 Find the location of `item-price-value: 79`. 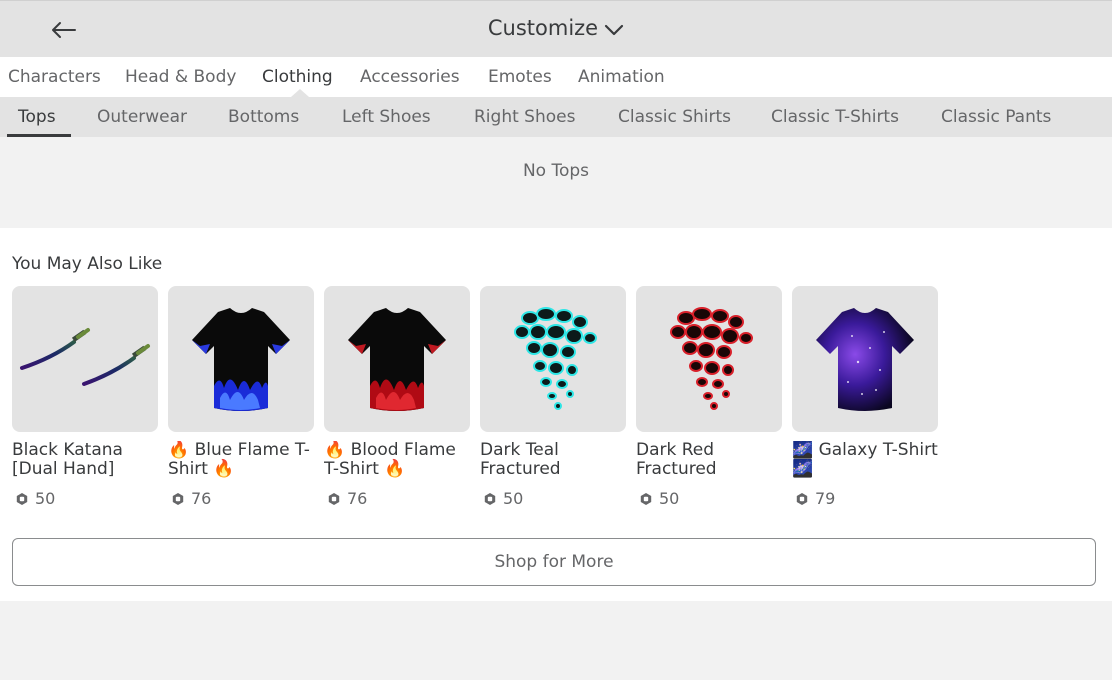

item-price-value: 79 is located at coordinates (825, 498).